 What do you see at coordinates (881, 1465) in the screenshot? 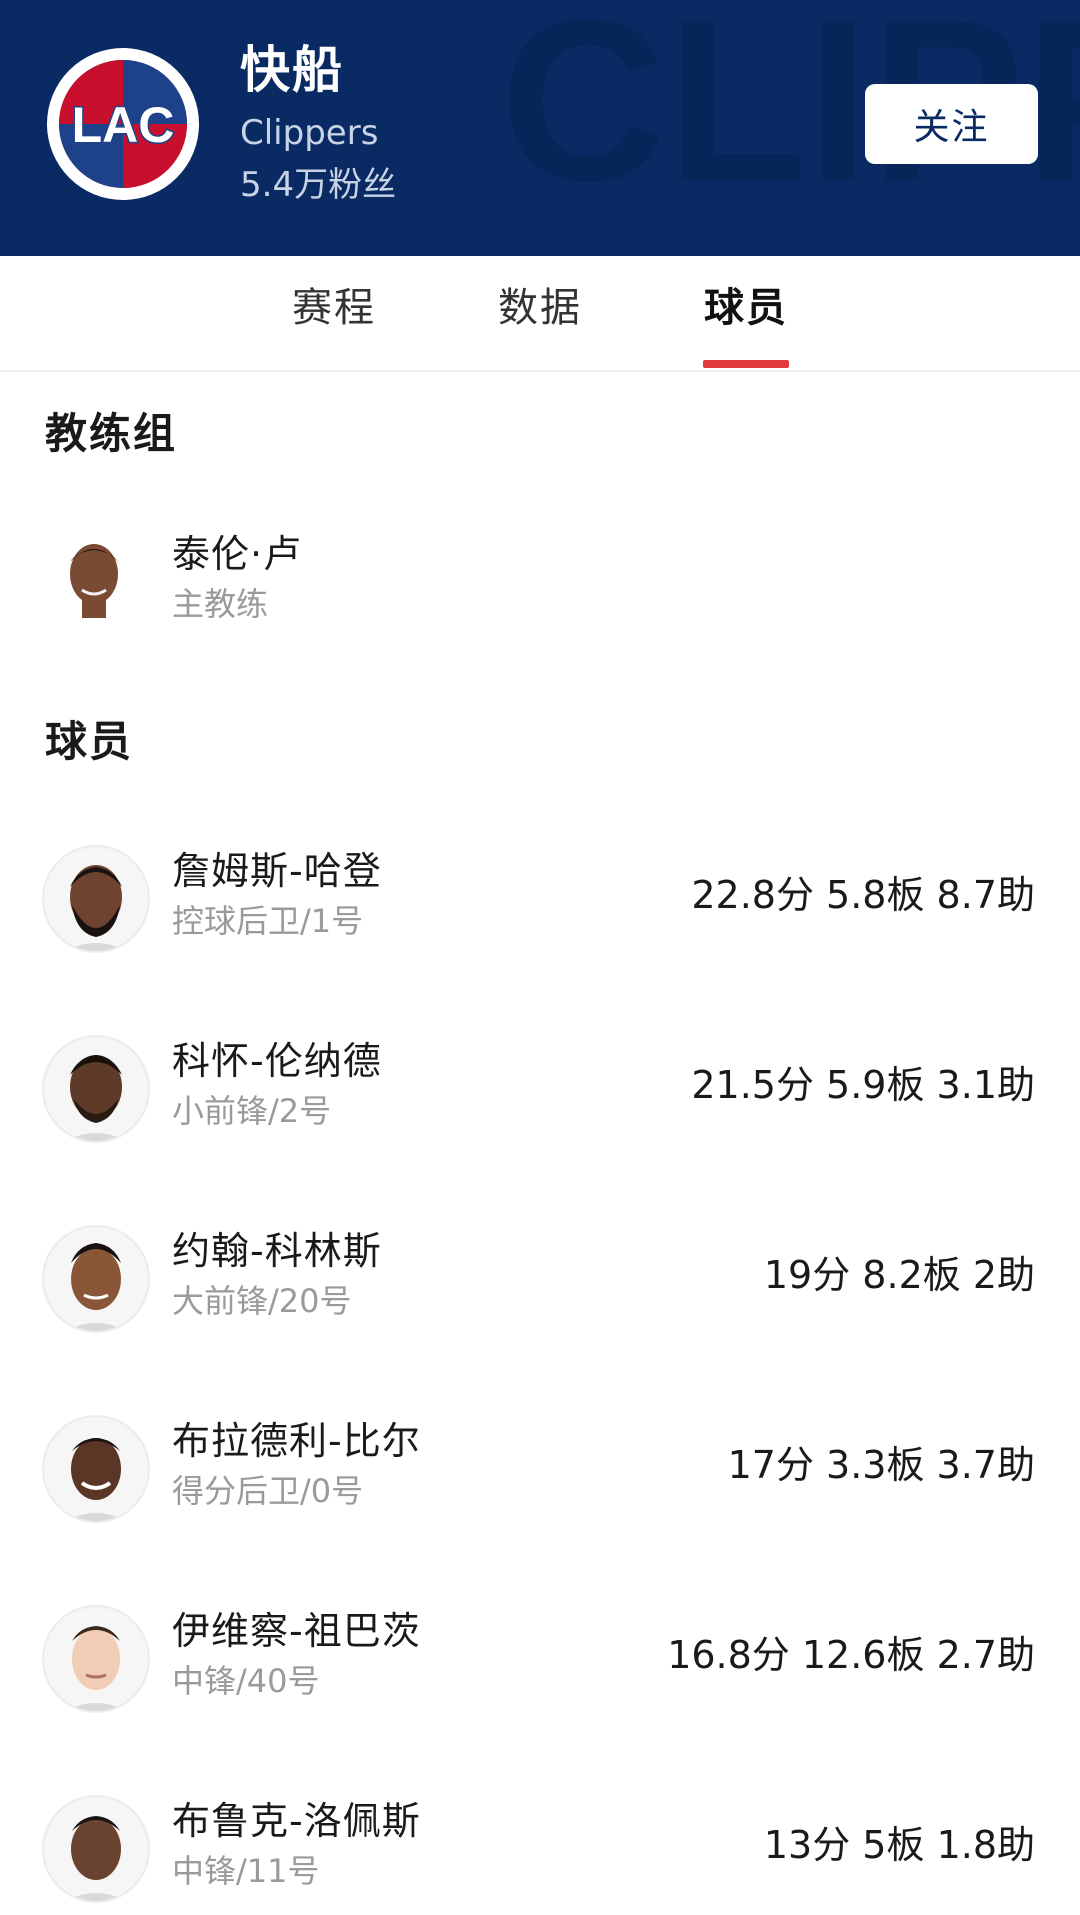
I see `player-stats: 17分 3.3板 3.7助` at bounding box center [881, 1465].